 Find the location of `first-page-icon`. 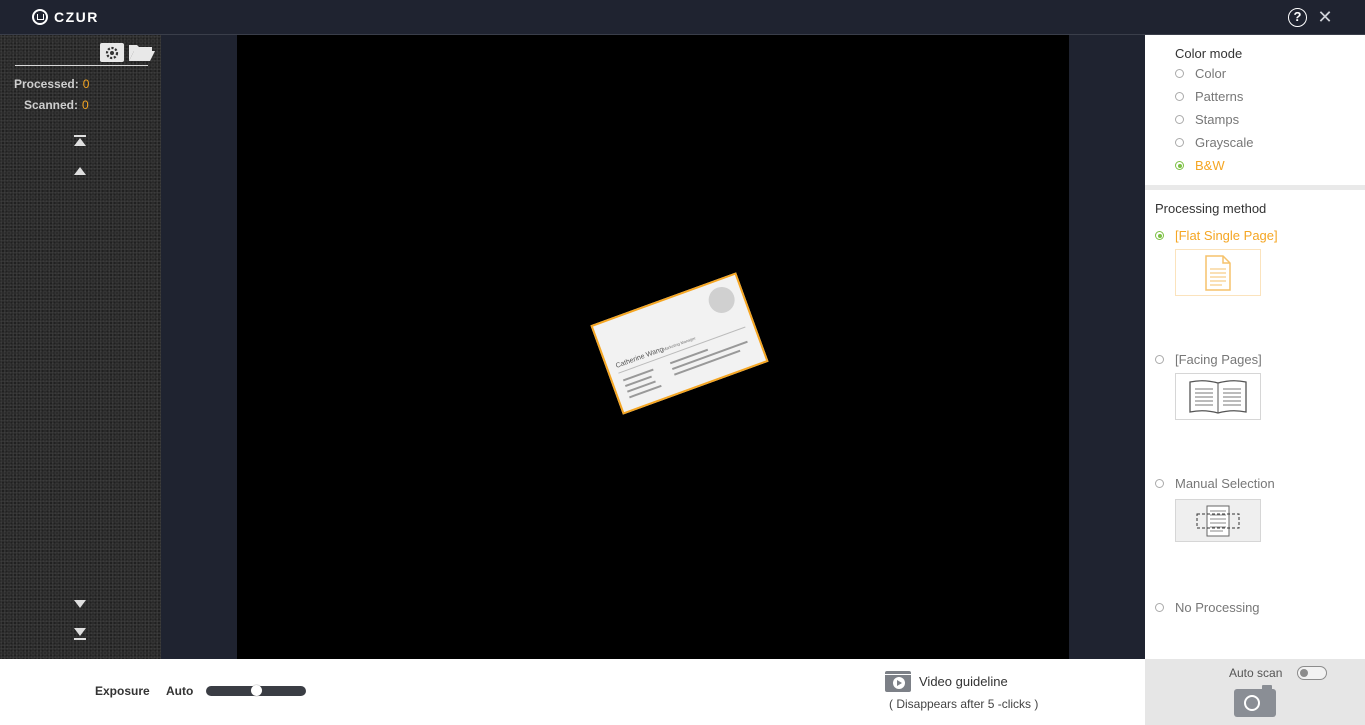

first-page-icon is located at coordinates (80, 141).